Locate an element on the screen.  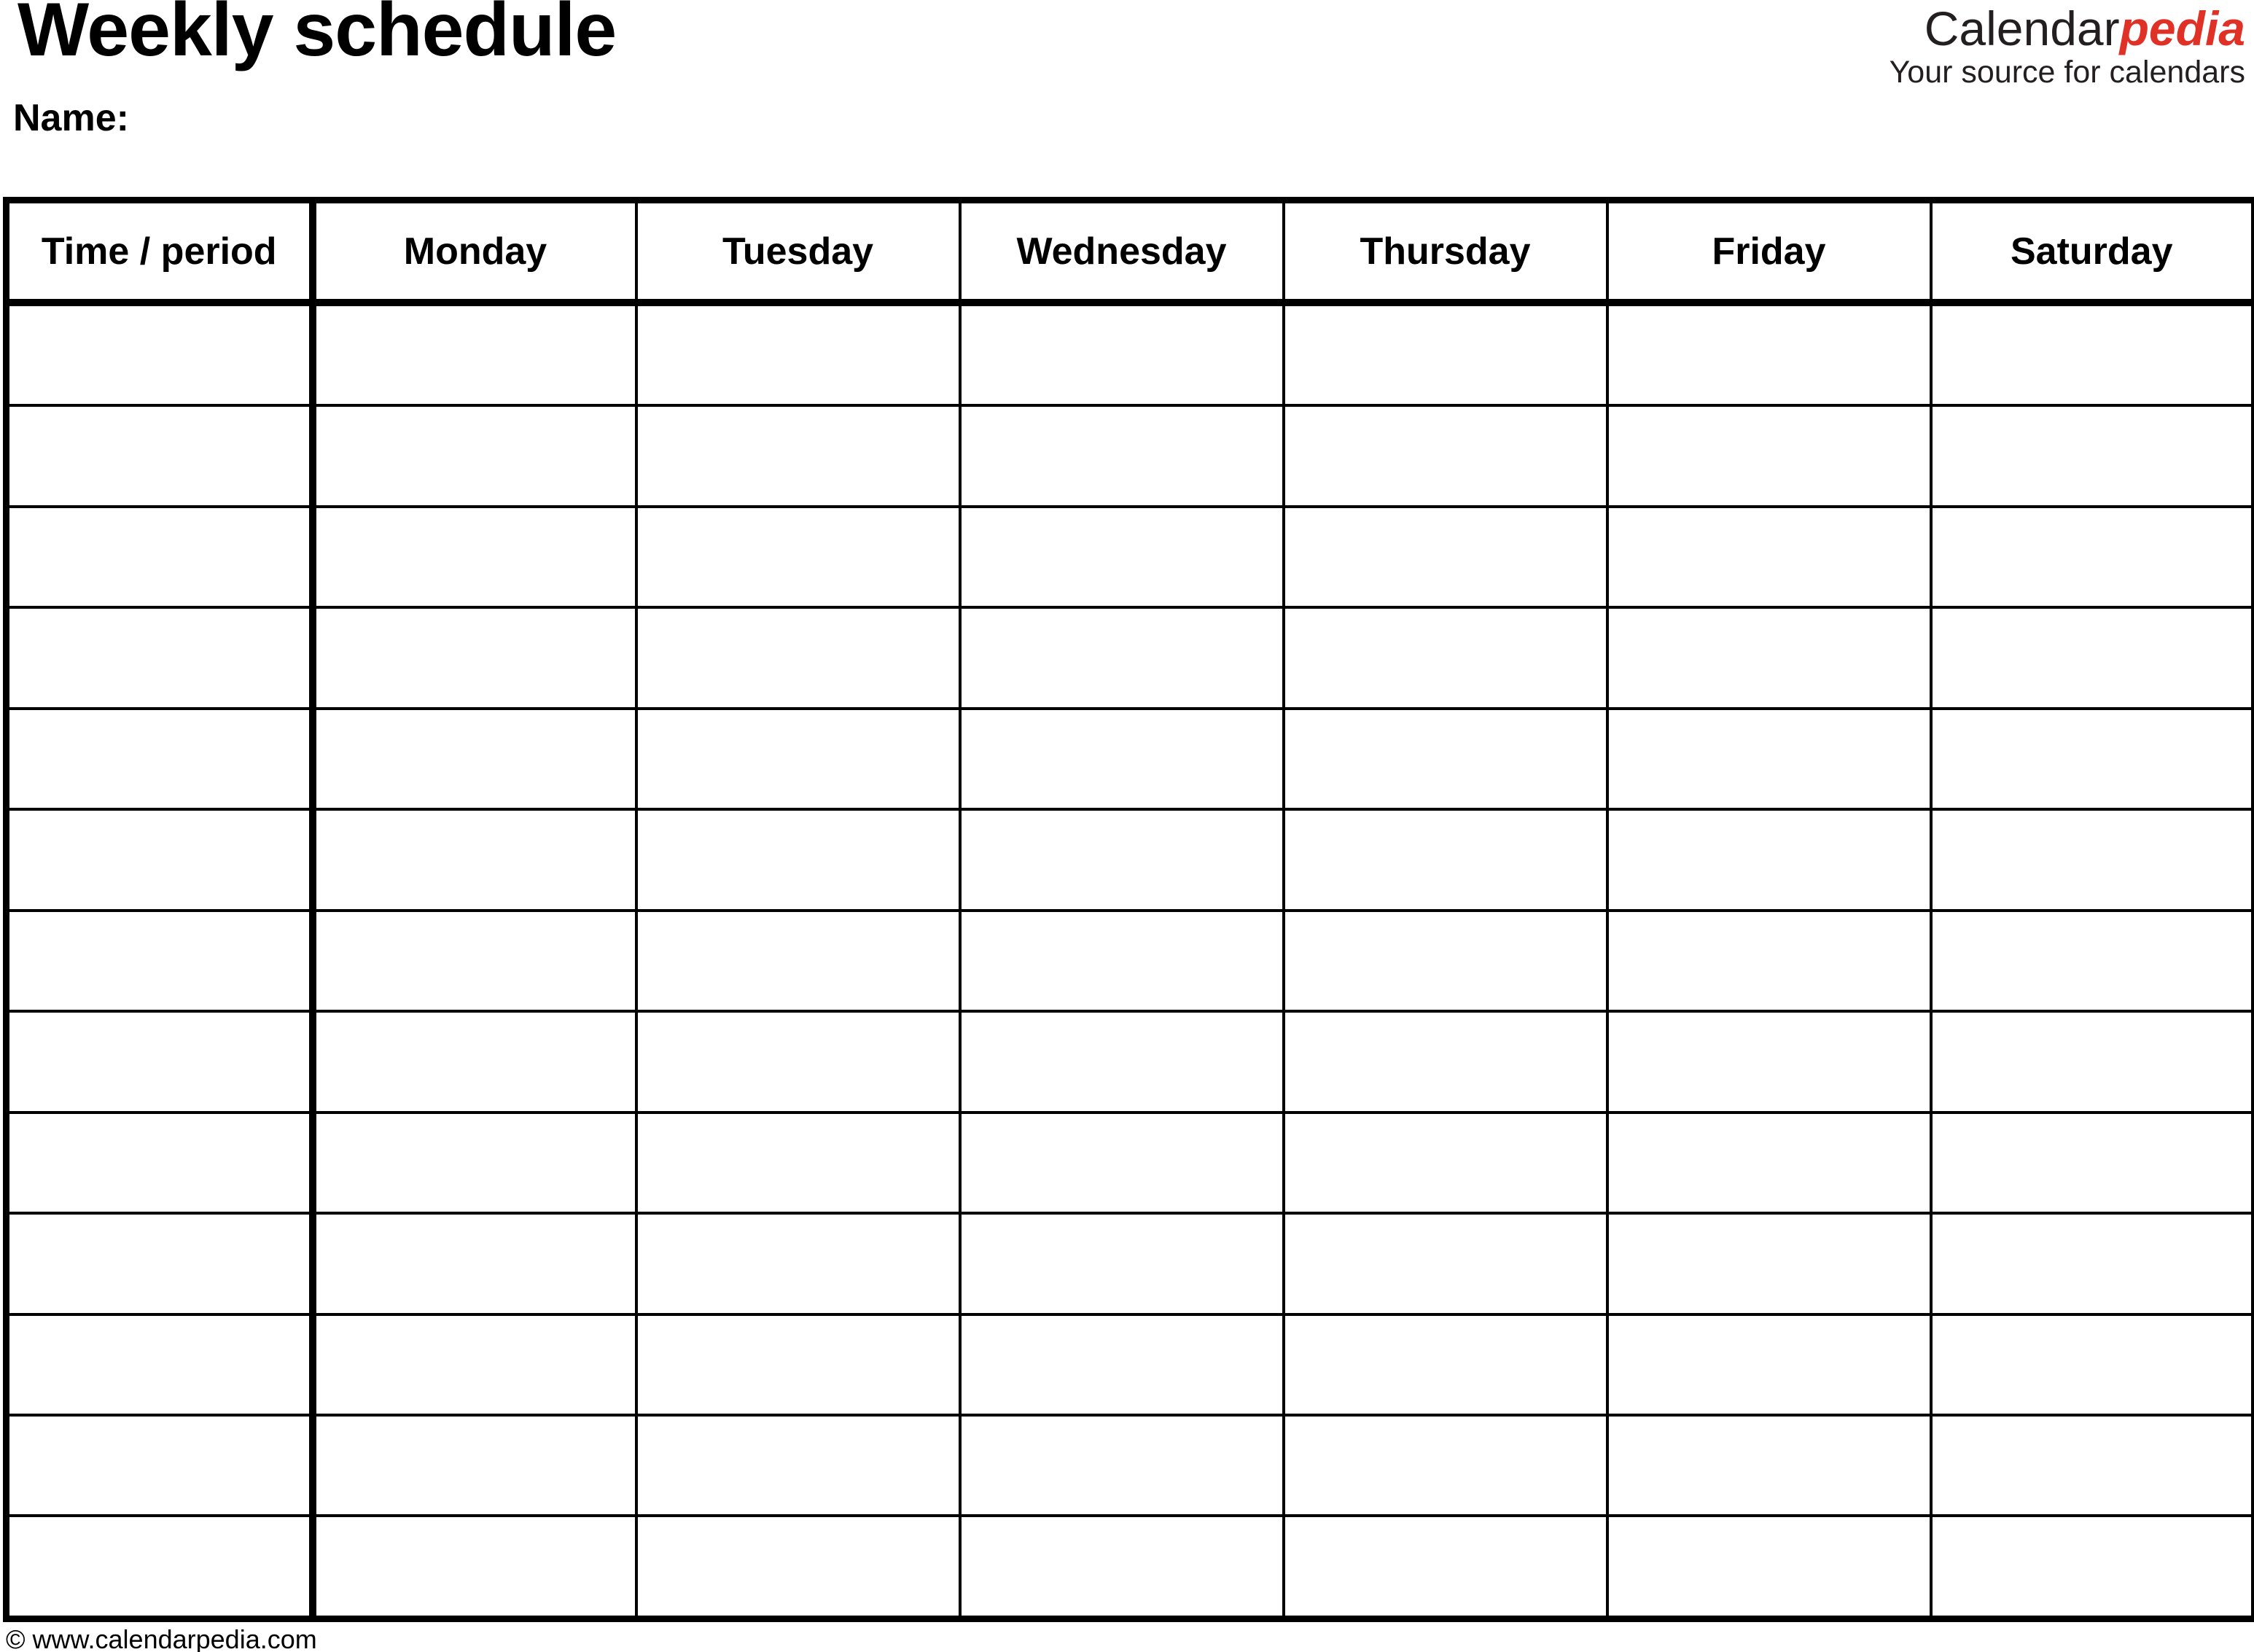
column-header-monday: Monday is located at coordinates (475, 253).